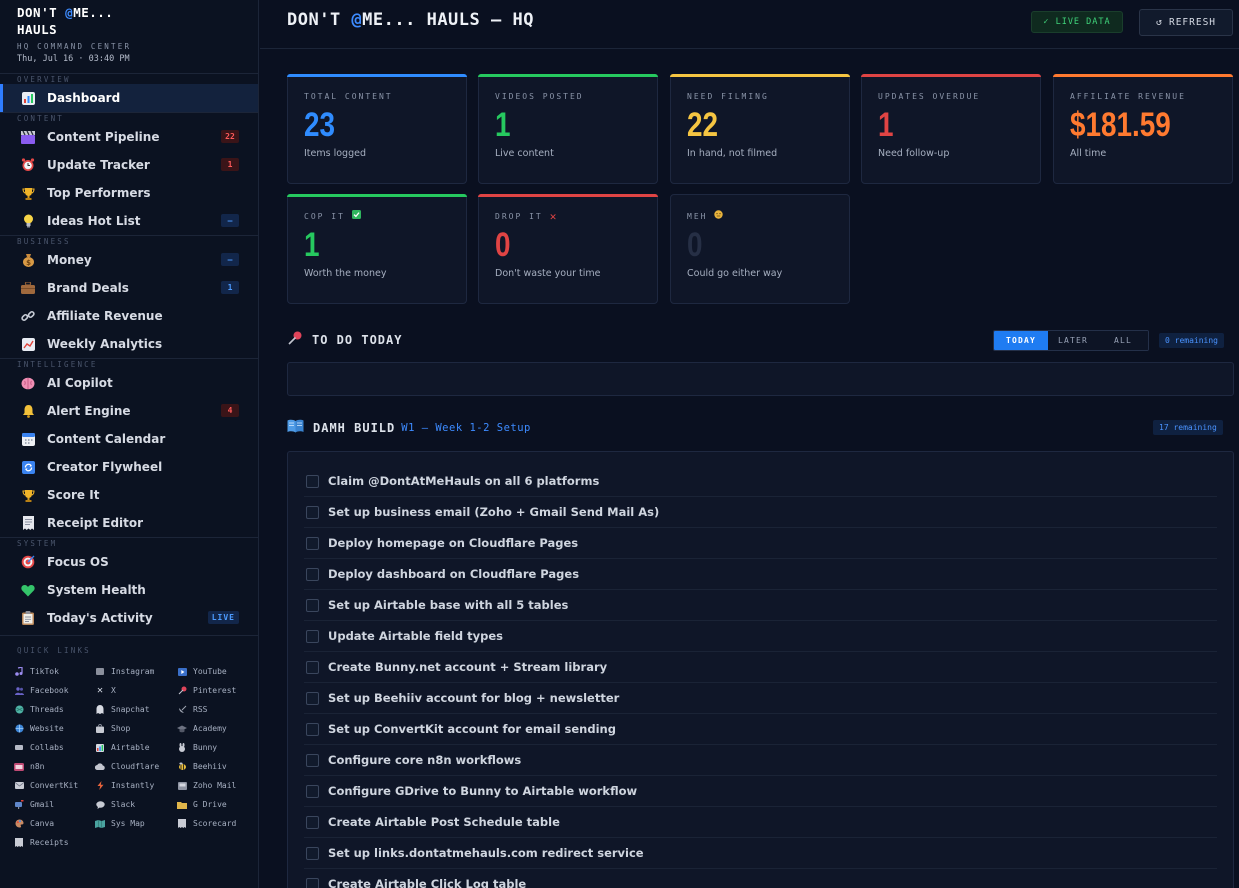  I want to click on stat-card-videos-posted: VIDEOS POSTED 1 Live content, so click(568, 129).